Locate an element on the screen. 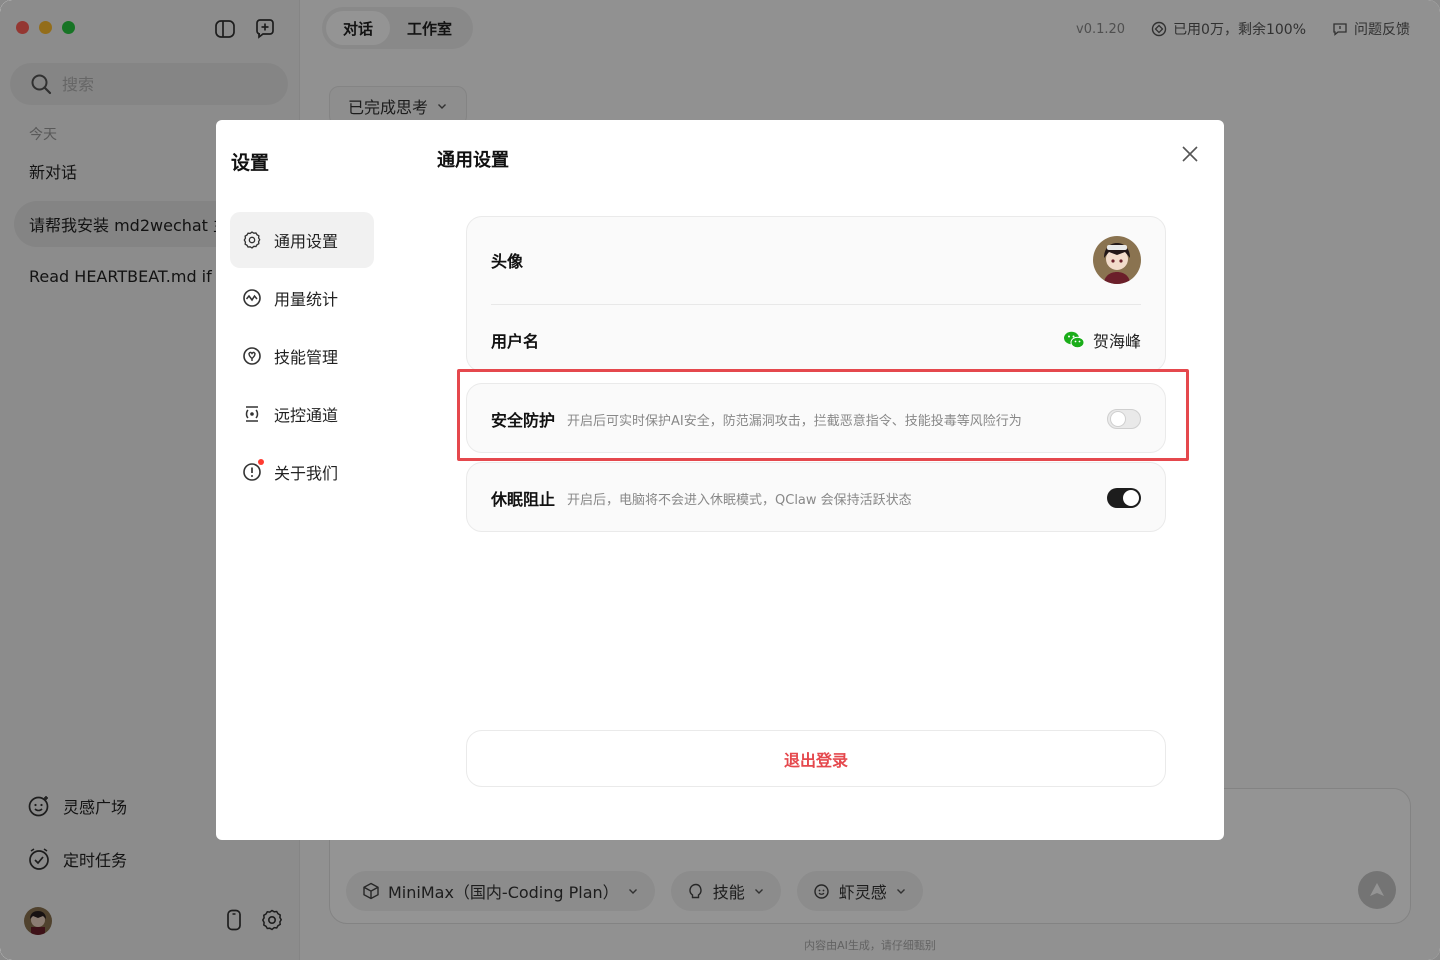 The image size is (1440, 960). nav-remote-channel: 远控通道 is located at coordinates (302, 414).